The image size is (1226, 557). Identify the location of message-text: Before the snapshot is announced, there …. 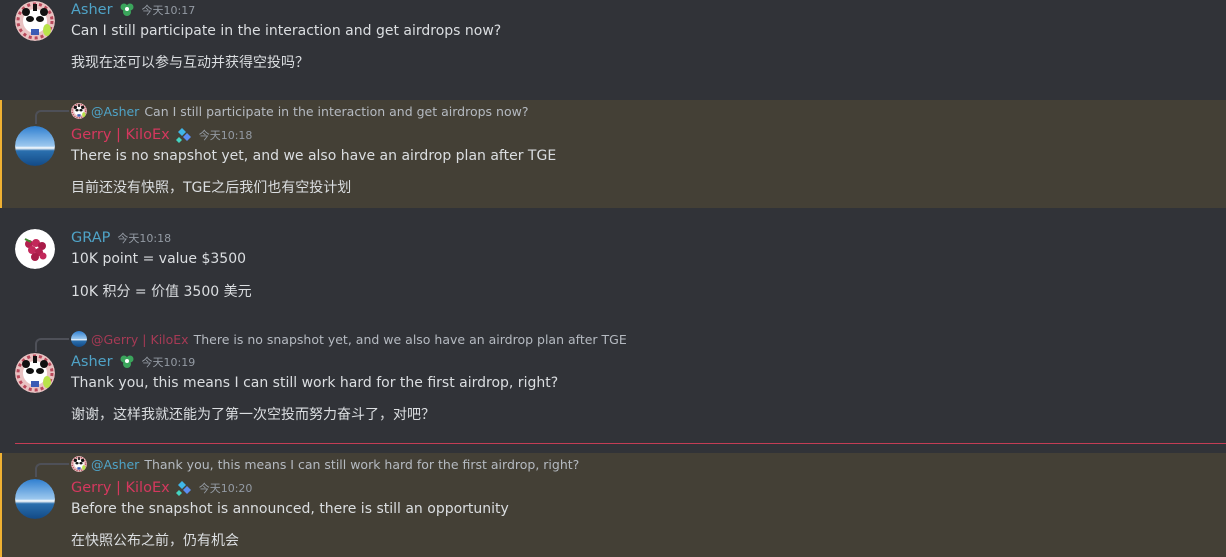
(290, 509).